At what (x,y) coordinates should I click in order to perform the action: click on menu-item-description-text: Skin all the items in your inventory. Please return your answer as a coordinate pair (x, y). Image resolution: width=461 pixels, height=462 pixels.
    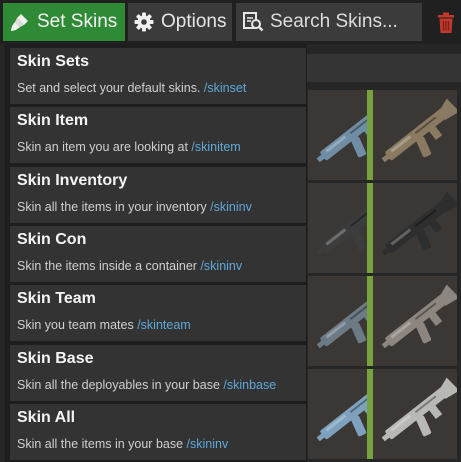
    Looking at the image, I should click on (114, 207).